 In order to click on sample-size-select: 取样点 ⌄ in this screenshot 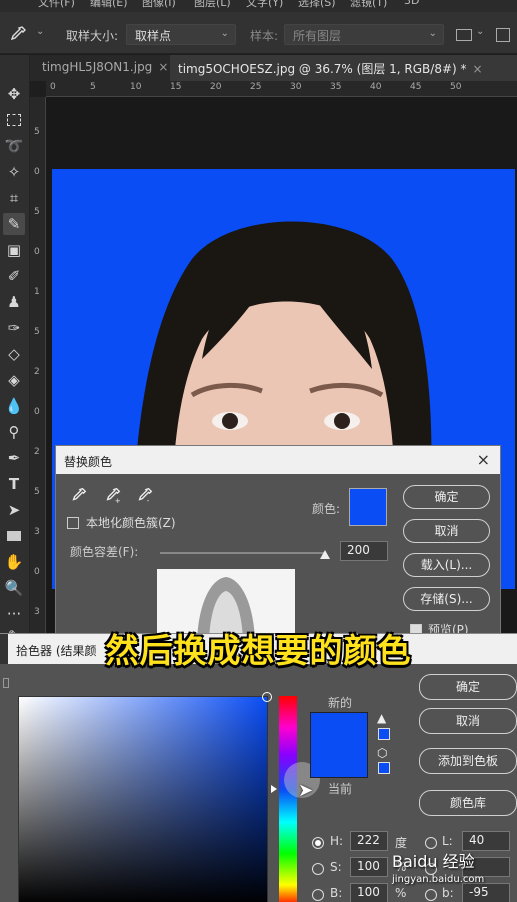, I will do `click(181, 34)`.